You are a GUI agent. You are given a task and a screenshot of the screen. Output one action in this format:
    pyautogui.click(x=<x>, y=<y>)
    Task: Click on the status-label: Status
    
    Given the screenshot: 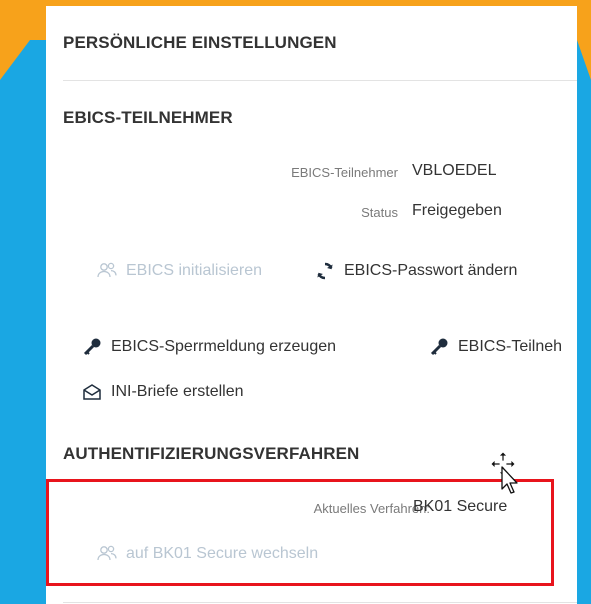 What is the action you would take?
    pyautogui.click(x=379, y=212)
    